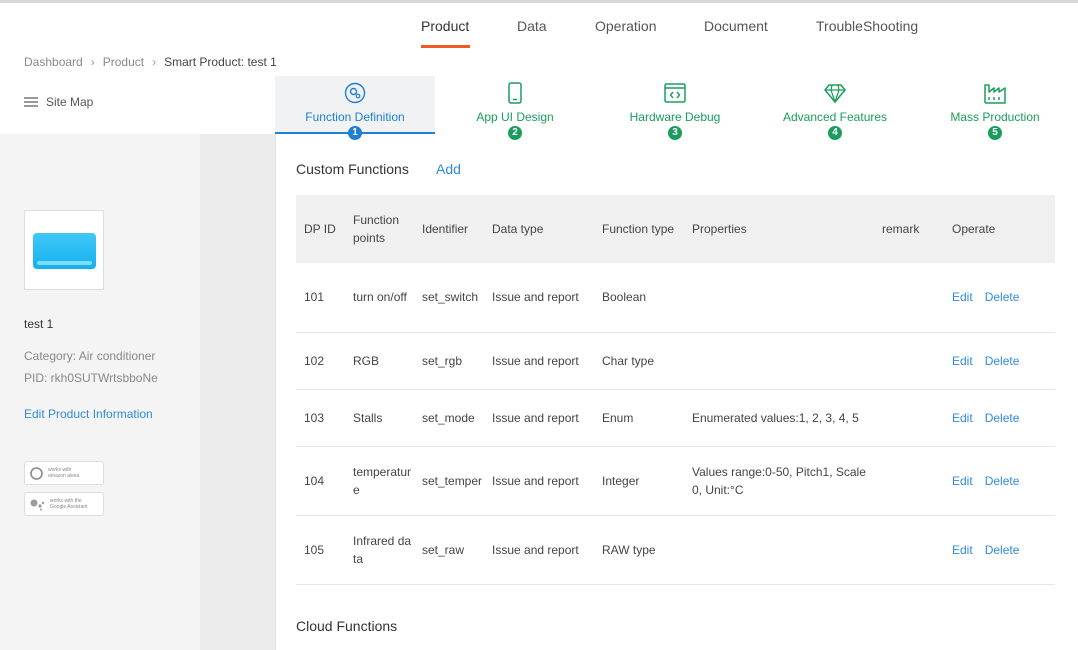 The height and width of the screenshot is (650, 1078). What do you see at coordinates (835, 133) in the screenshot?
I see `step-number: 4` at bounding box center [835, 133].